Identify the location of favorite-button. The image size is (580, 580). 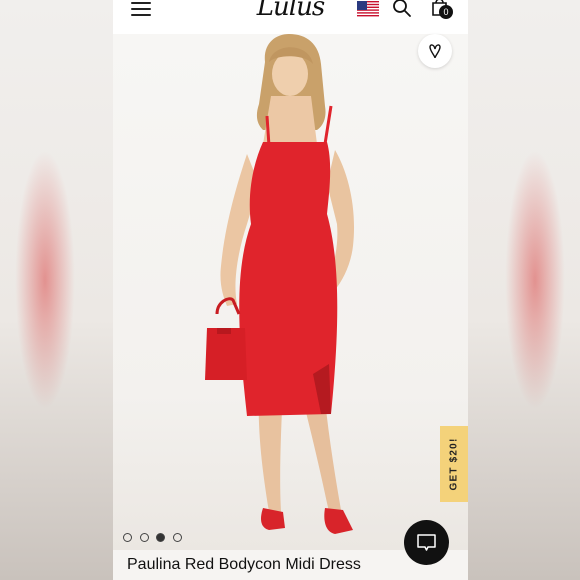
(435, 51).